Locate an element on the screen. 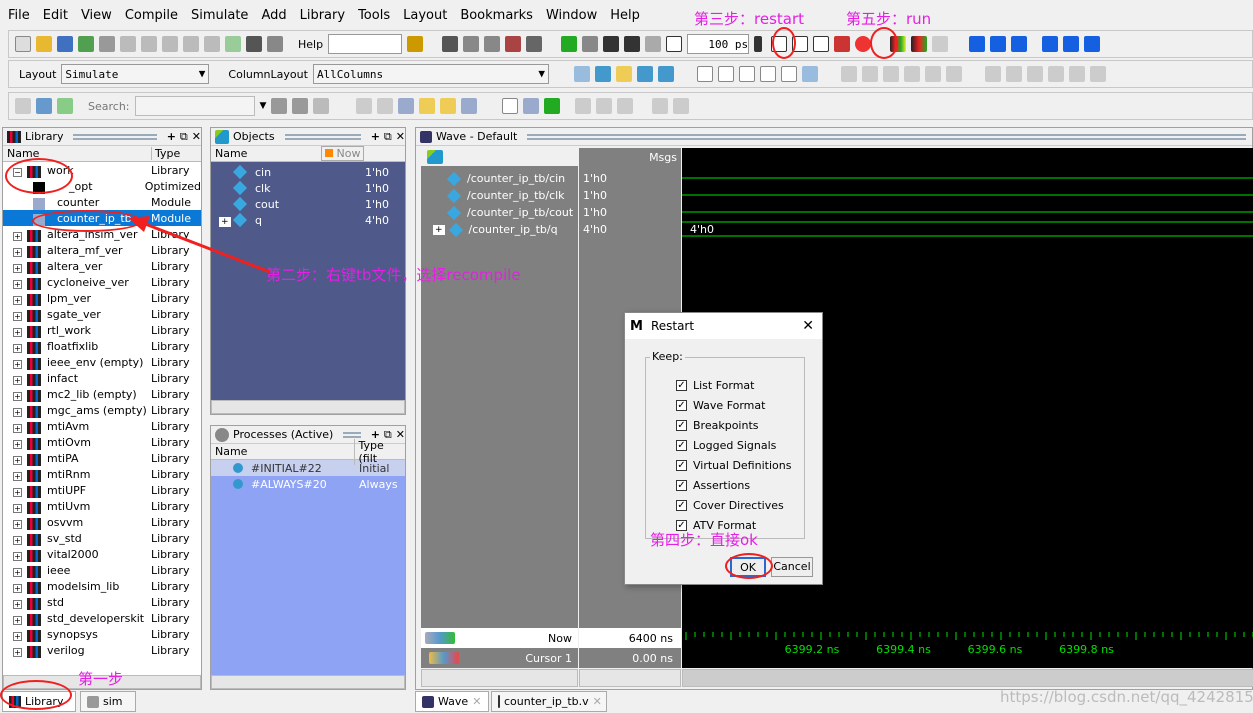 This screenshot has width=1253, height=713. time-ruler: 6399.2 ns 6399.4 ns 6399.6 ns 6399.8 ns is located at coordinates (967, 648).